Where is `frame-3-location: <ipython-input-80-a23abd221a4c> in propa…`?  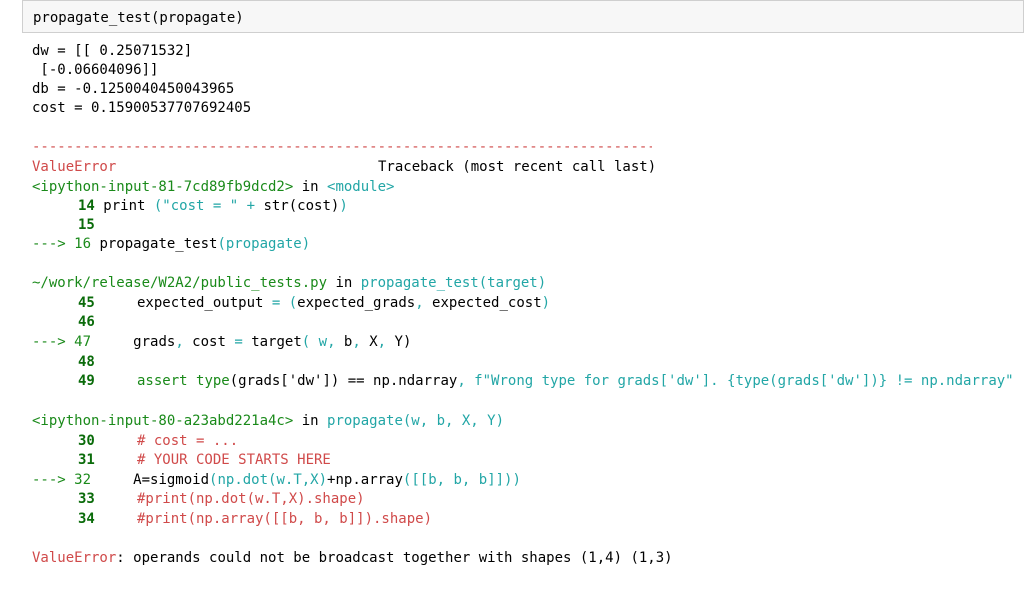
frame-3-location: <ipython-input-80-a23abd221a4c> in propa… is located at coordinates (268, 421).